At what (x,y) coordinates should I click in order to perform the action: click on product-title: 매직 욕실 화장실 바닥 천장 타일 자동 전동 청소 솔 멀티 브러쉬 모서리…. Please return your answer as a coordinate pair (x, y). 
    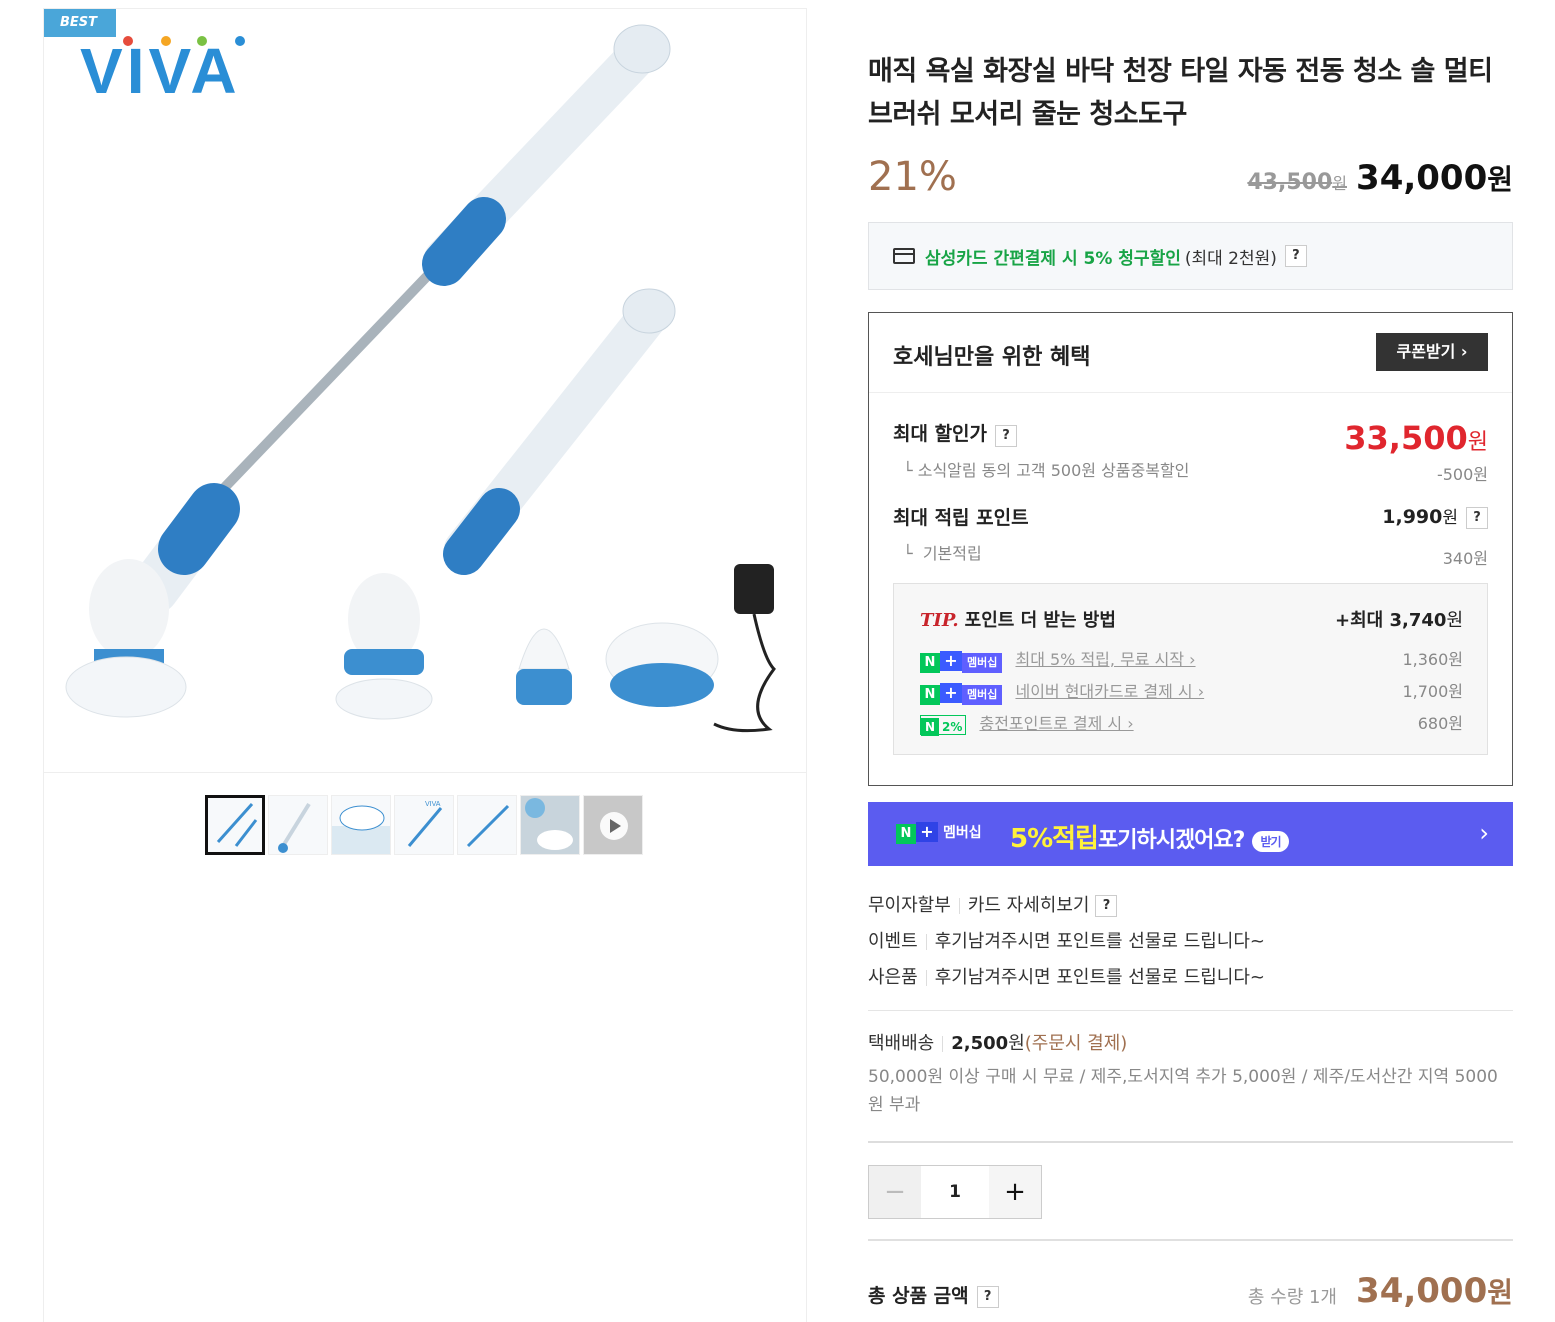
    Looking at the image, I should click on (1180, 93).